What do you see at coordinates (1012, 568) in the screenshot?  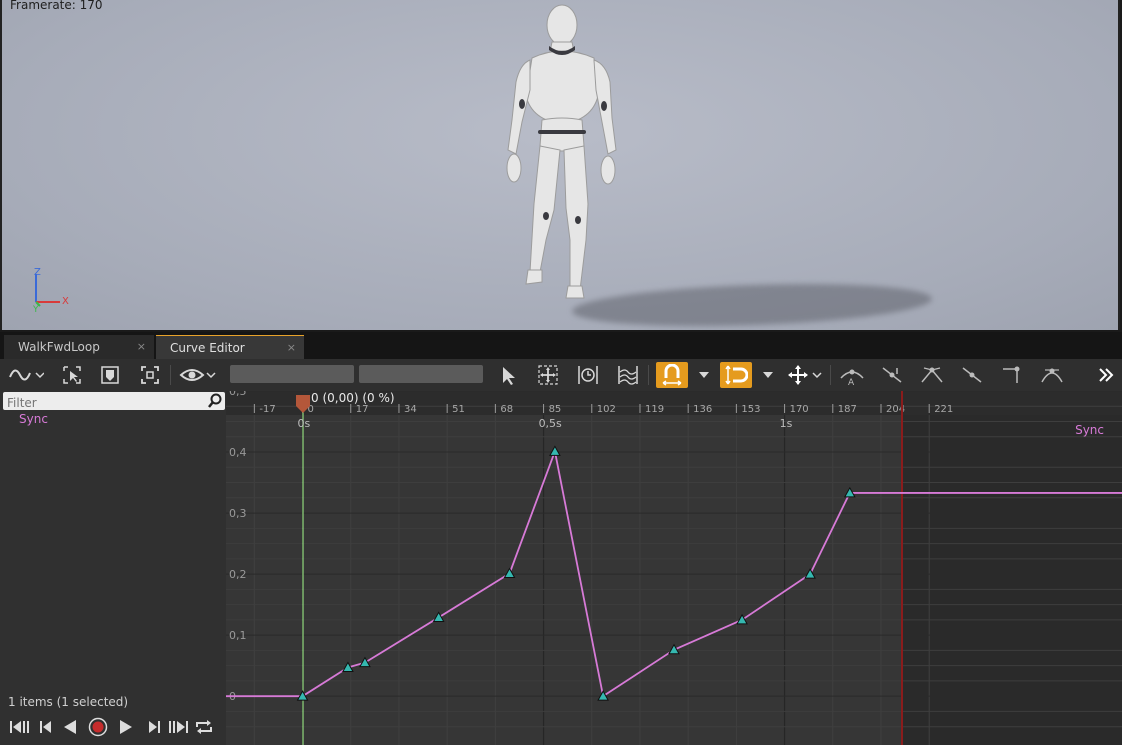 I see `out-of-range-region` at bounding box center [1012, 568].